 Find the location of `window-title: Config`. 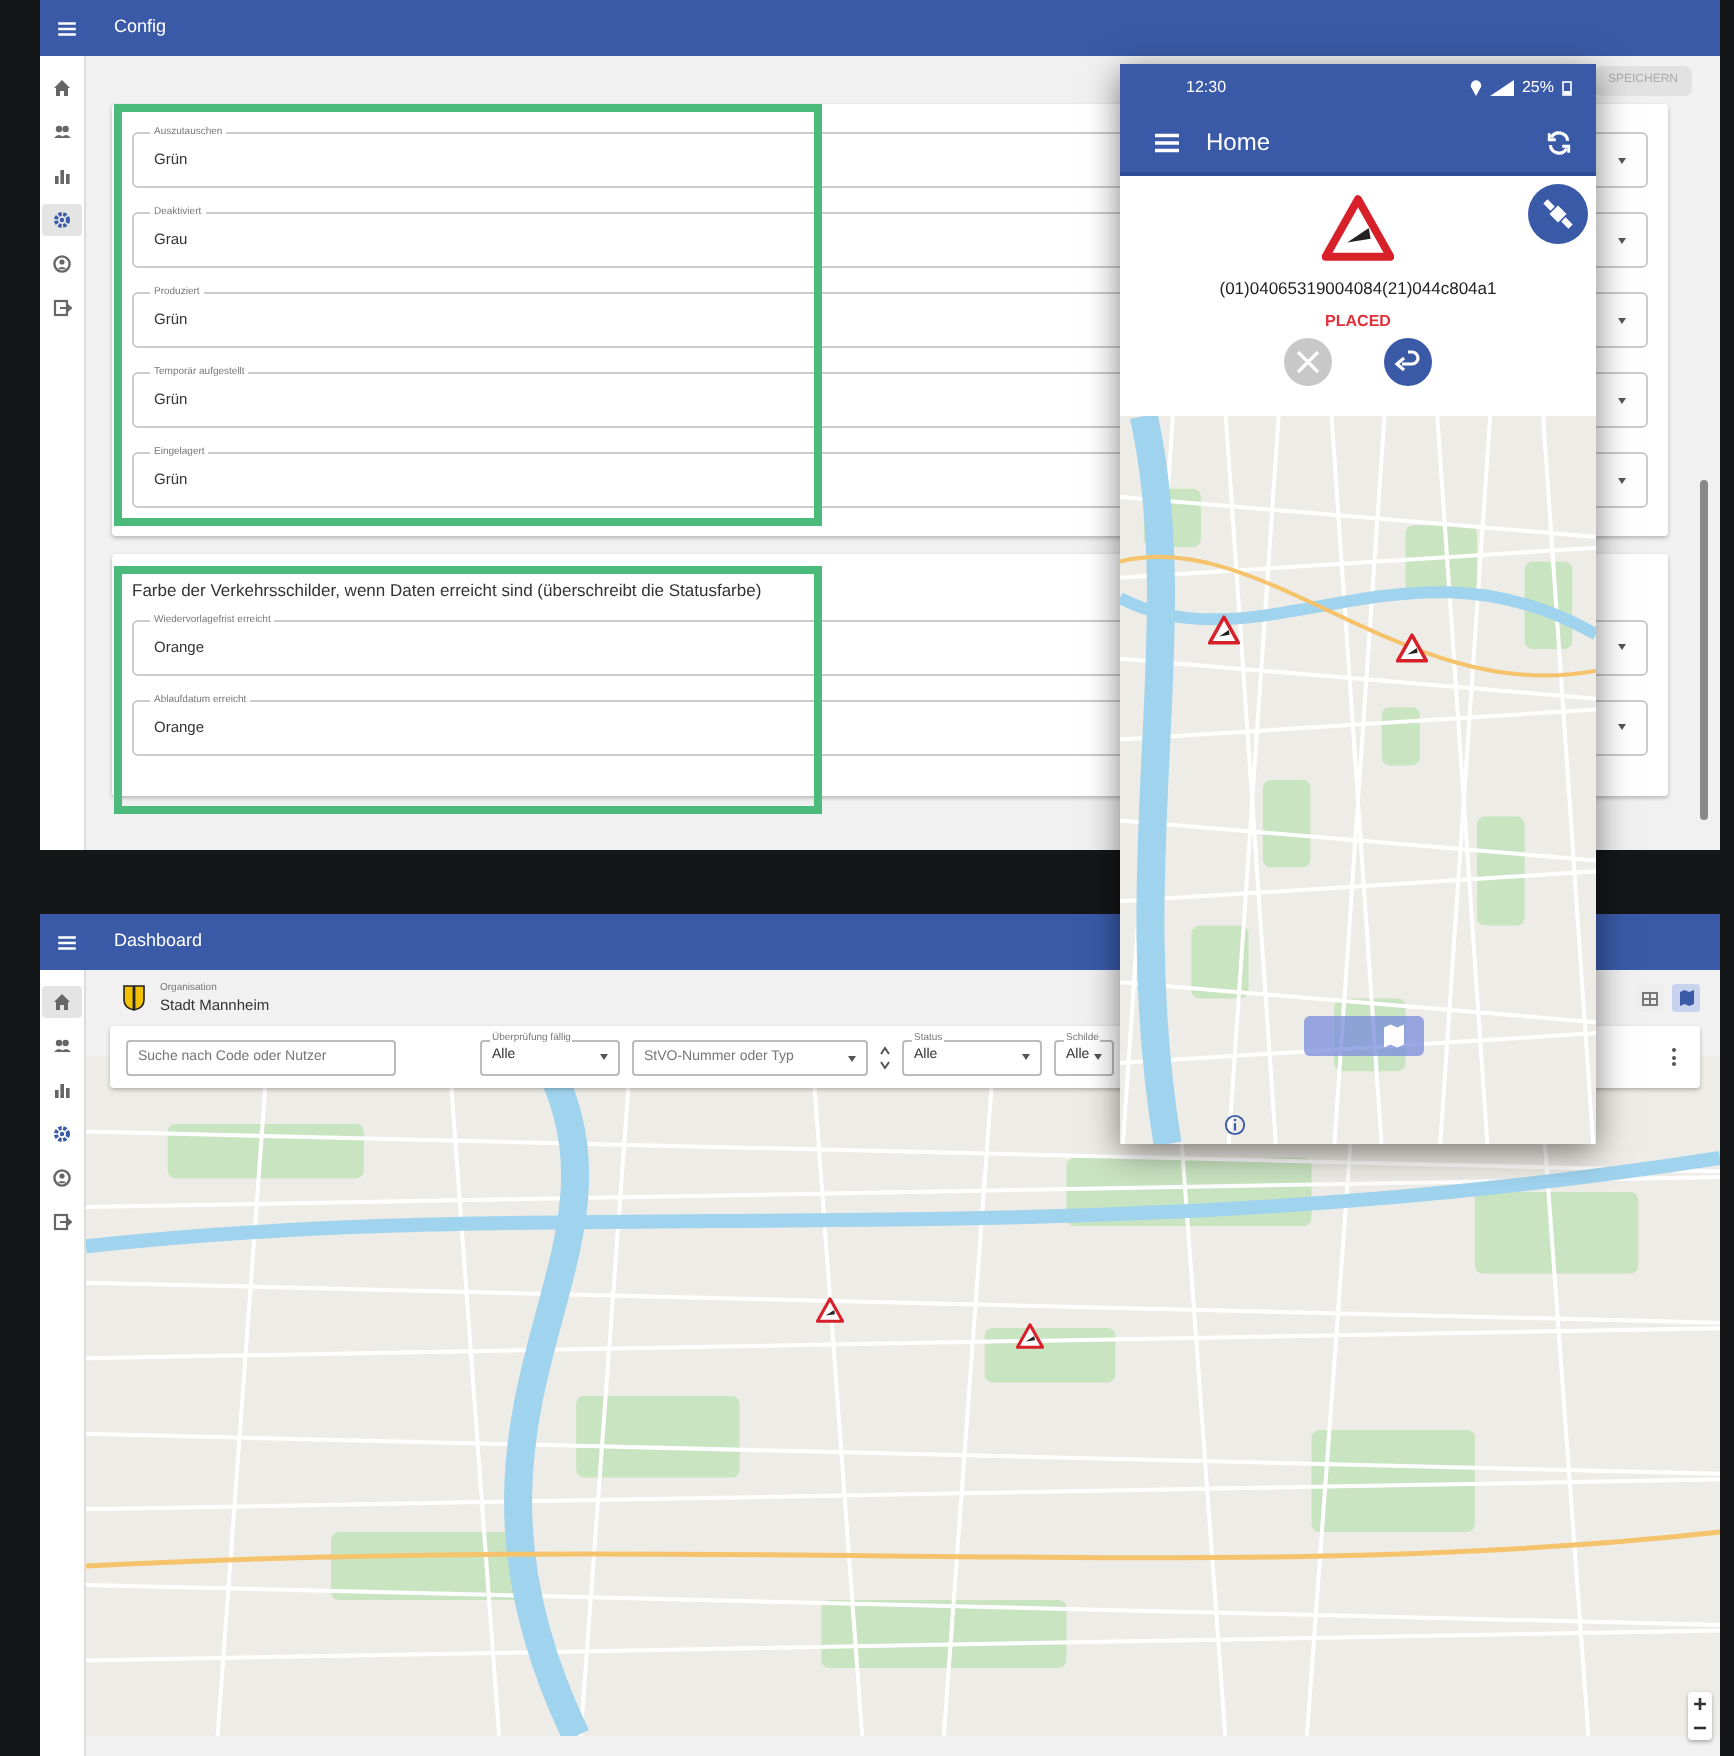

window-title: Config is located at coordinates (140, 27).